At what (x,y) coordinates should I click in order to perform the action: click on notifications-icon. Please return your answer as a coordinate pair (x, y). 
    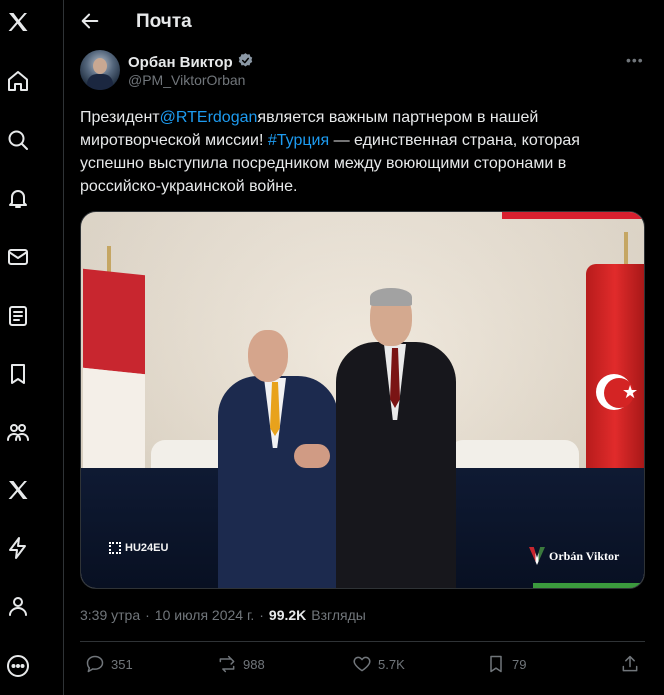
    Looking at the image, I should click on (18, 198).